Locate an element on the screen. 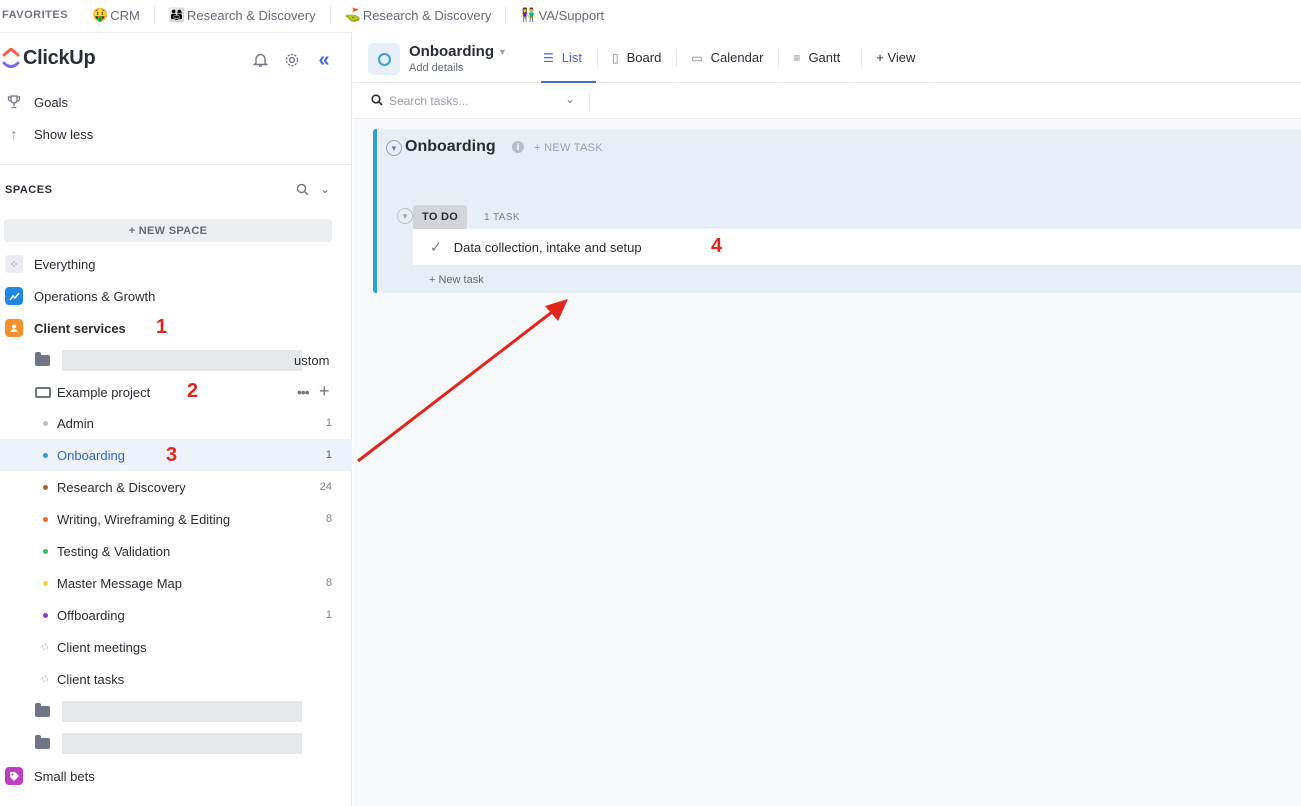 This screenshot has width=1301, height=806. add-view-button: + View is located at coordinates (896, 57).